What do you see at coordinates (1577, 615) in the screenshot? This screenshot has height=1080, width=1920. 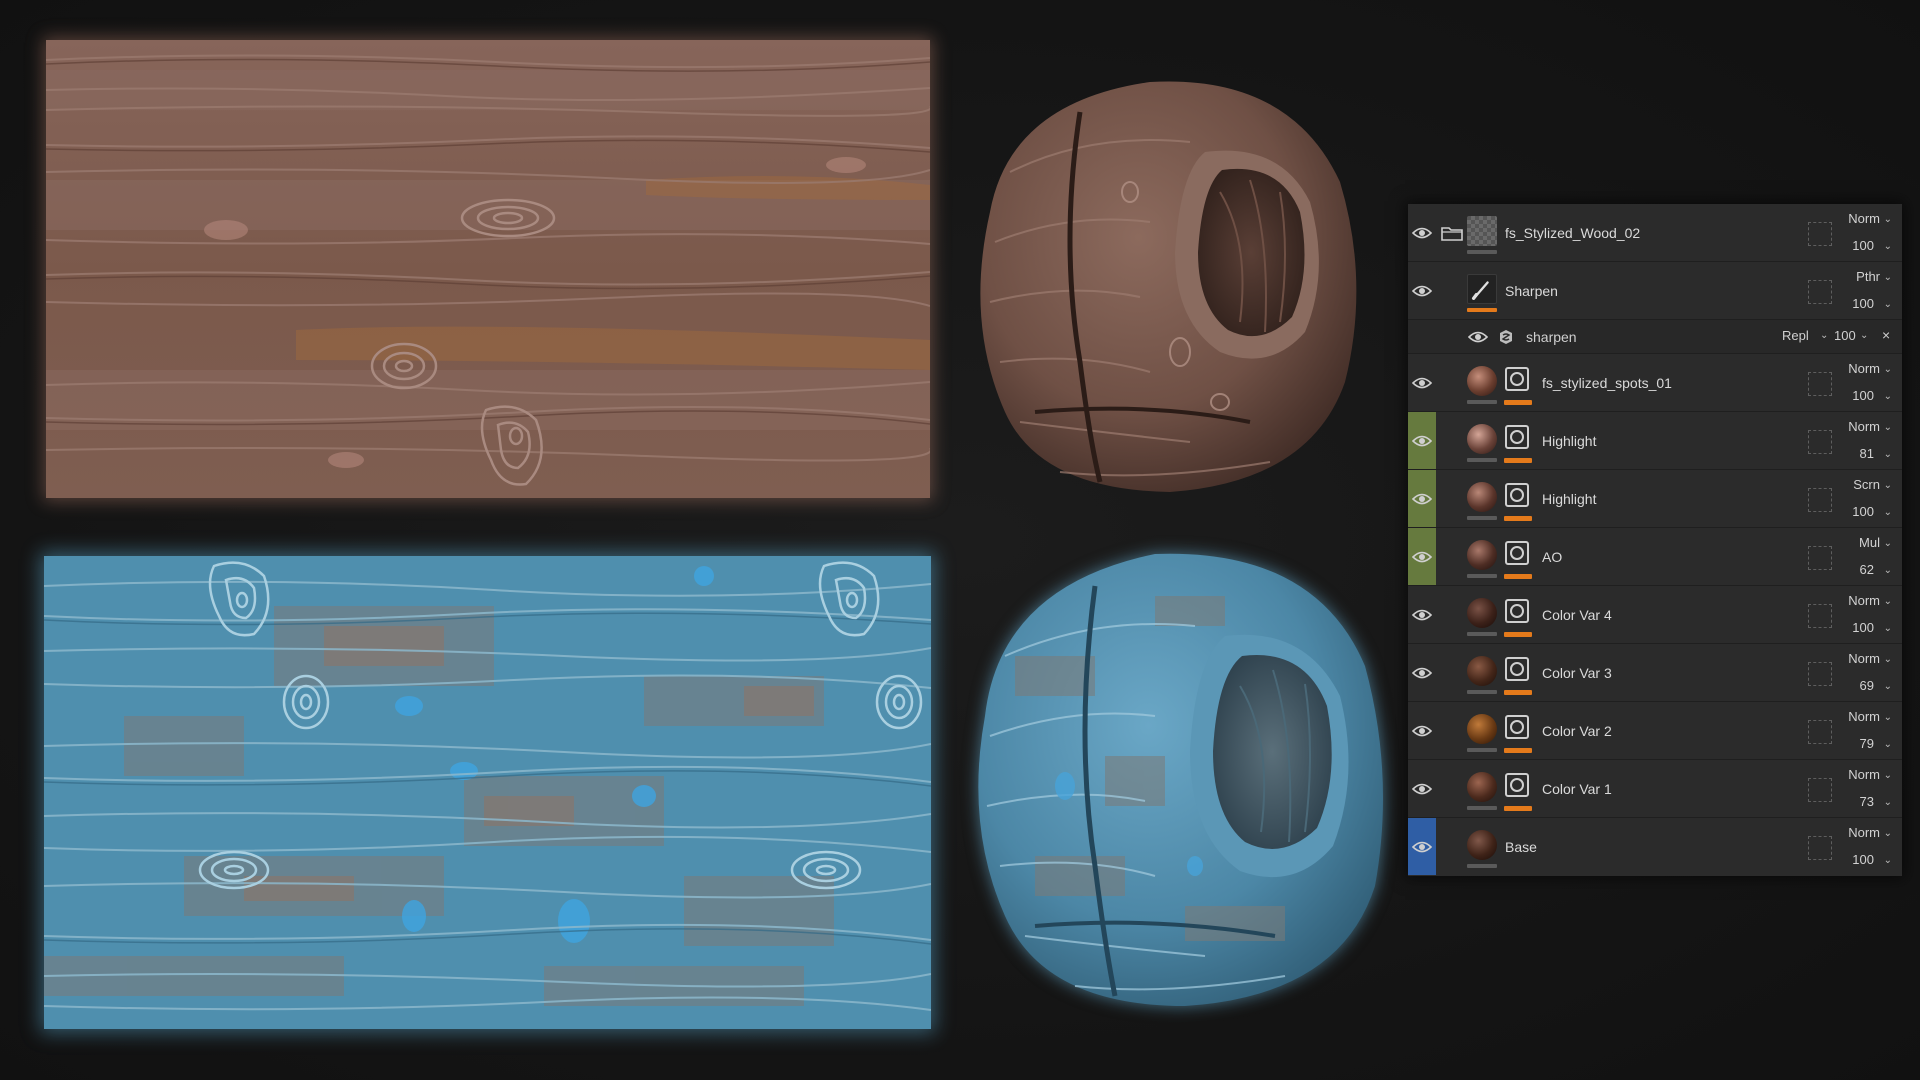 I see `layer-name: Color Var 4` at bounding box center [1577, 615].